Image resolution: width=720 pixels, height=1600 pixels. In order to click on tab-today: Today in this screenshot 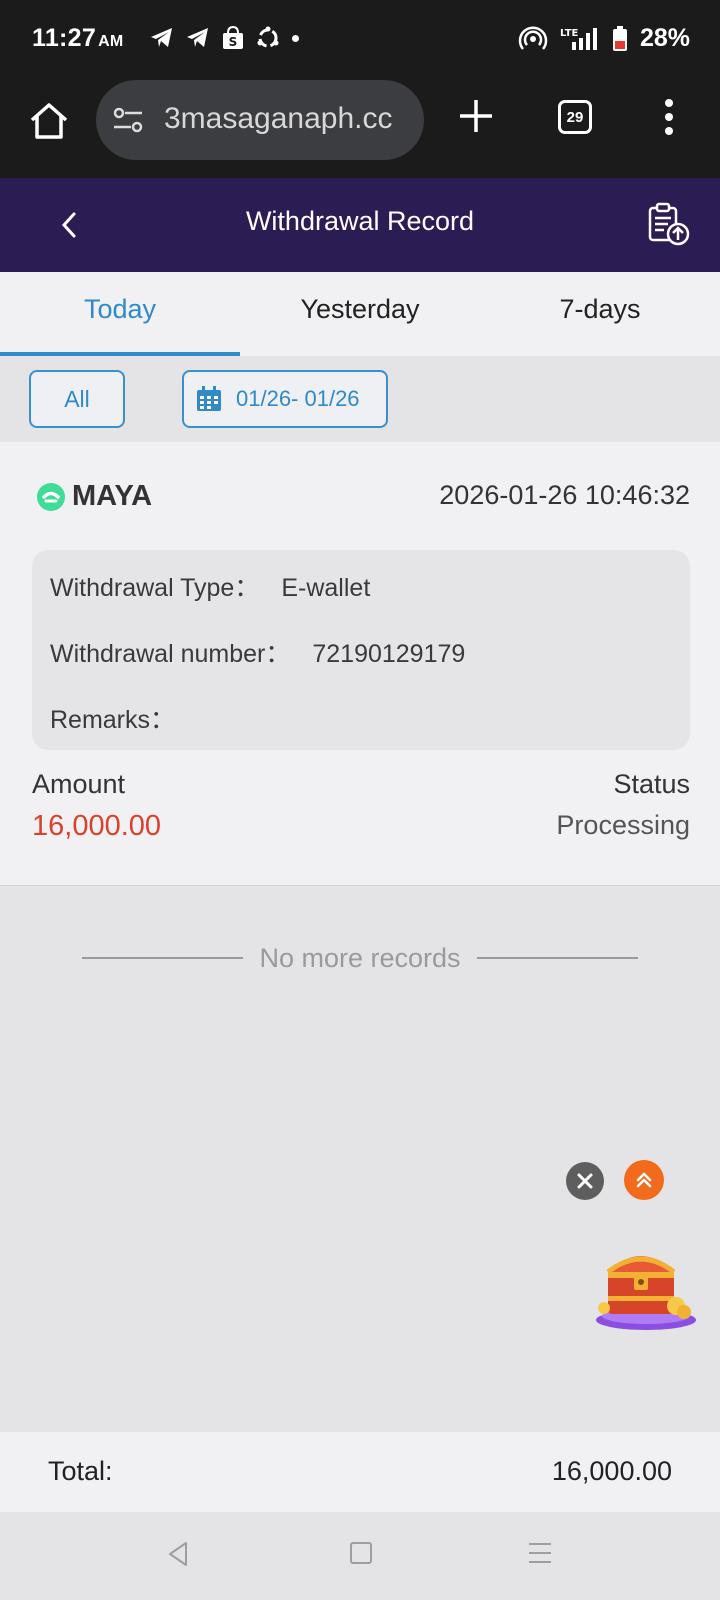, I will do `click(120, 314)`.